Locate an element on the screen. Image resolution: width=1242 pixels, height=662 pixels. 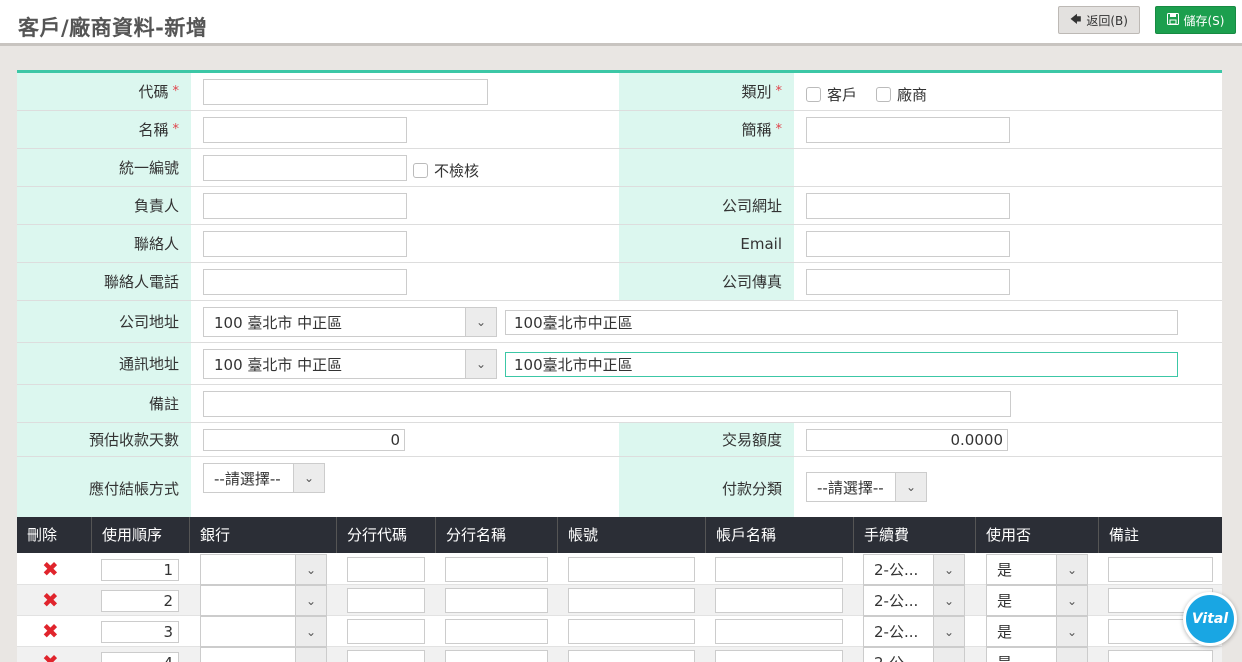
company-address-input: 100臺北市中正區 is located at coordinates (841, 322).